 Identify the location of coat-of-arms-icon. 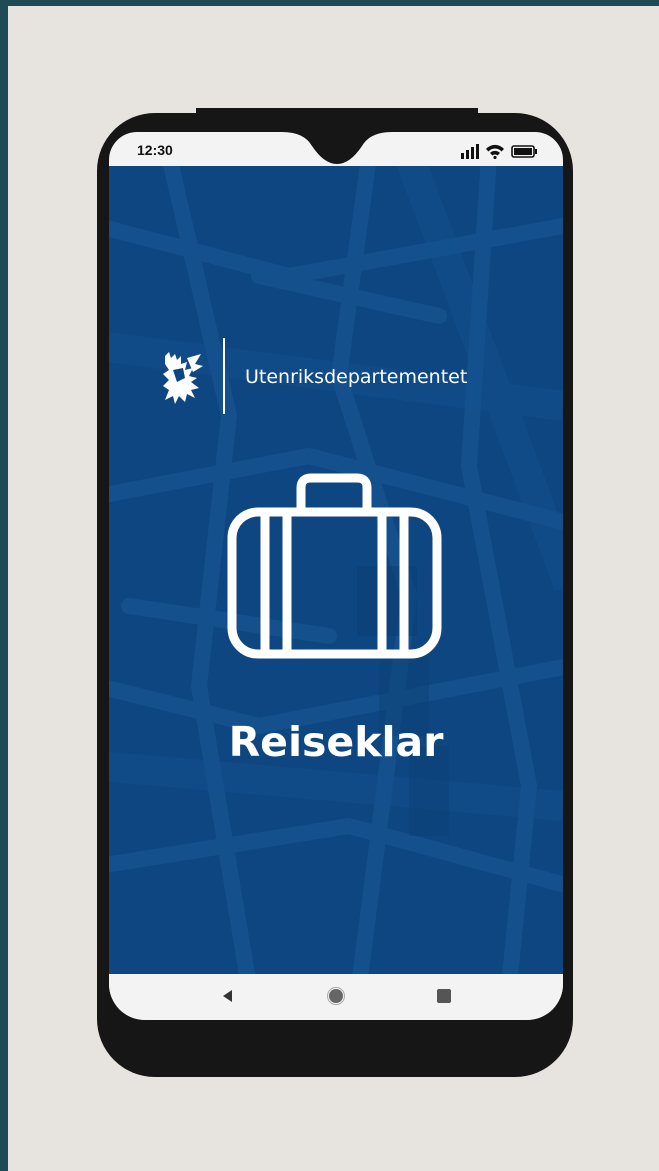
(183, 378).